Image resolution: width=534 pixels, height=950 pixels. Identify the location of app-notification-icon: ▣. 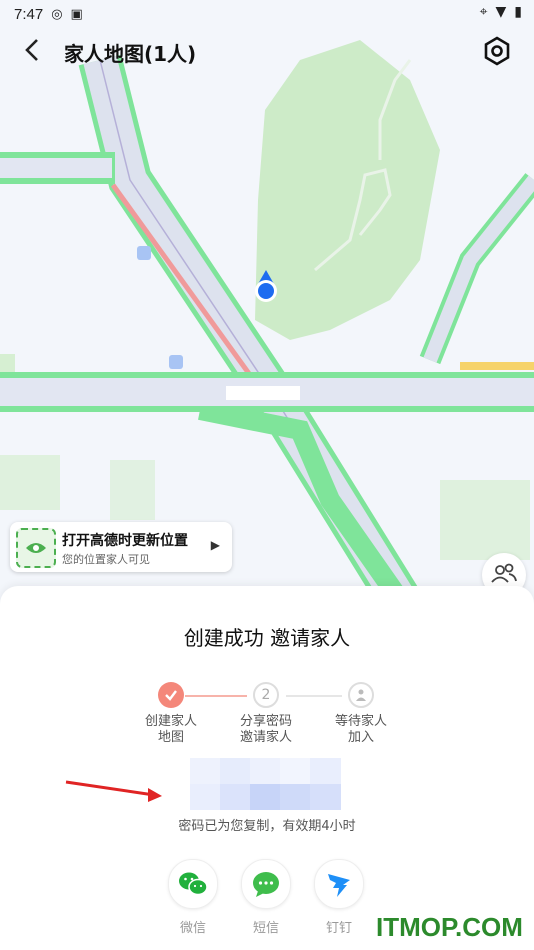
(76, 14).